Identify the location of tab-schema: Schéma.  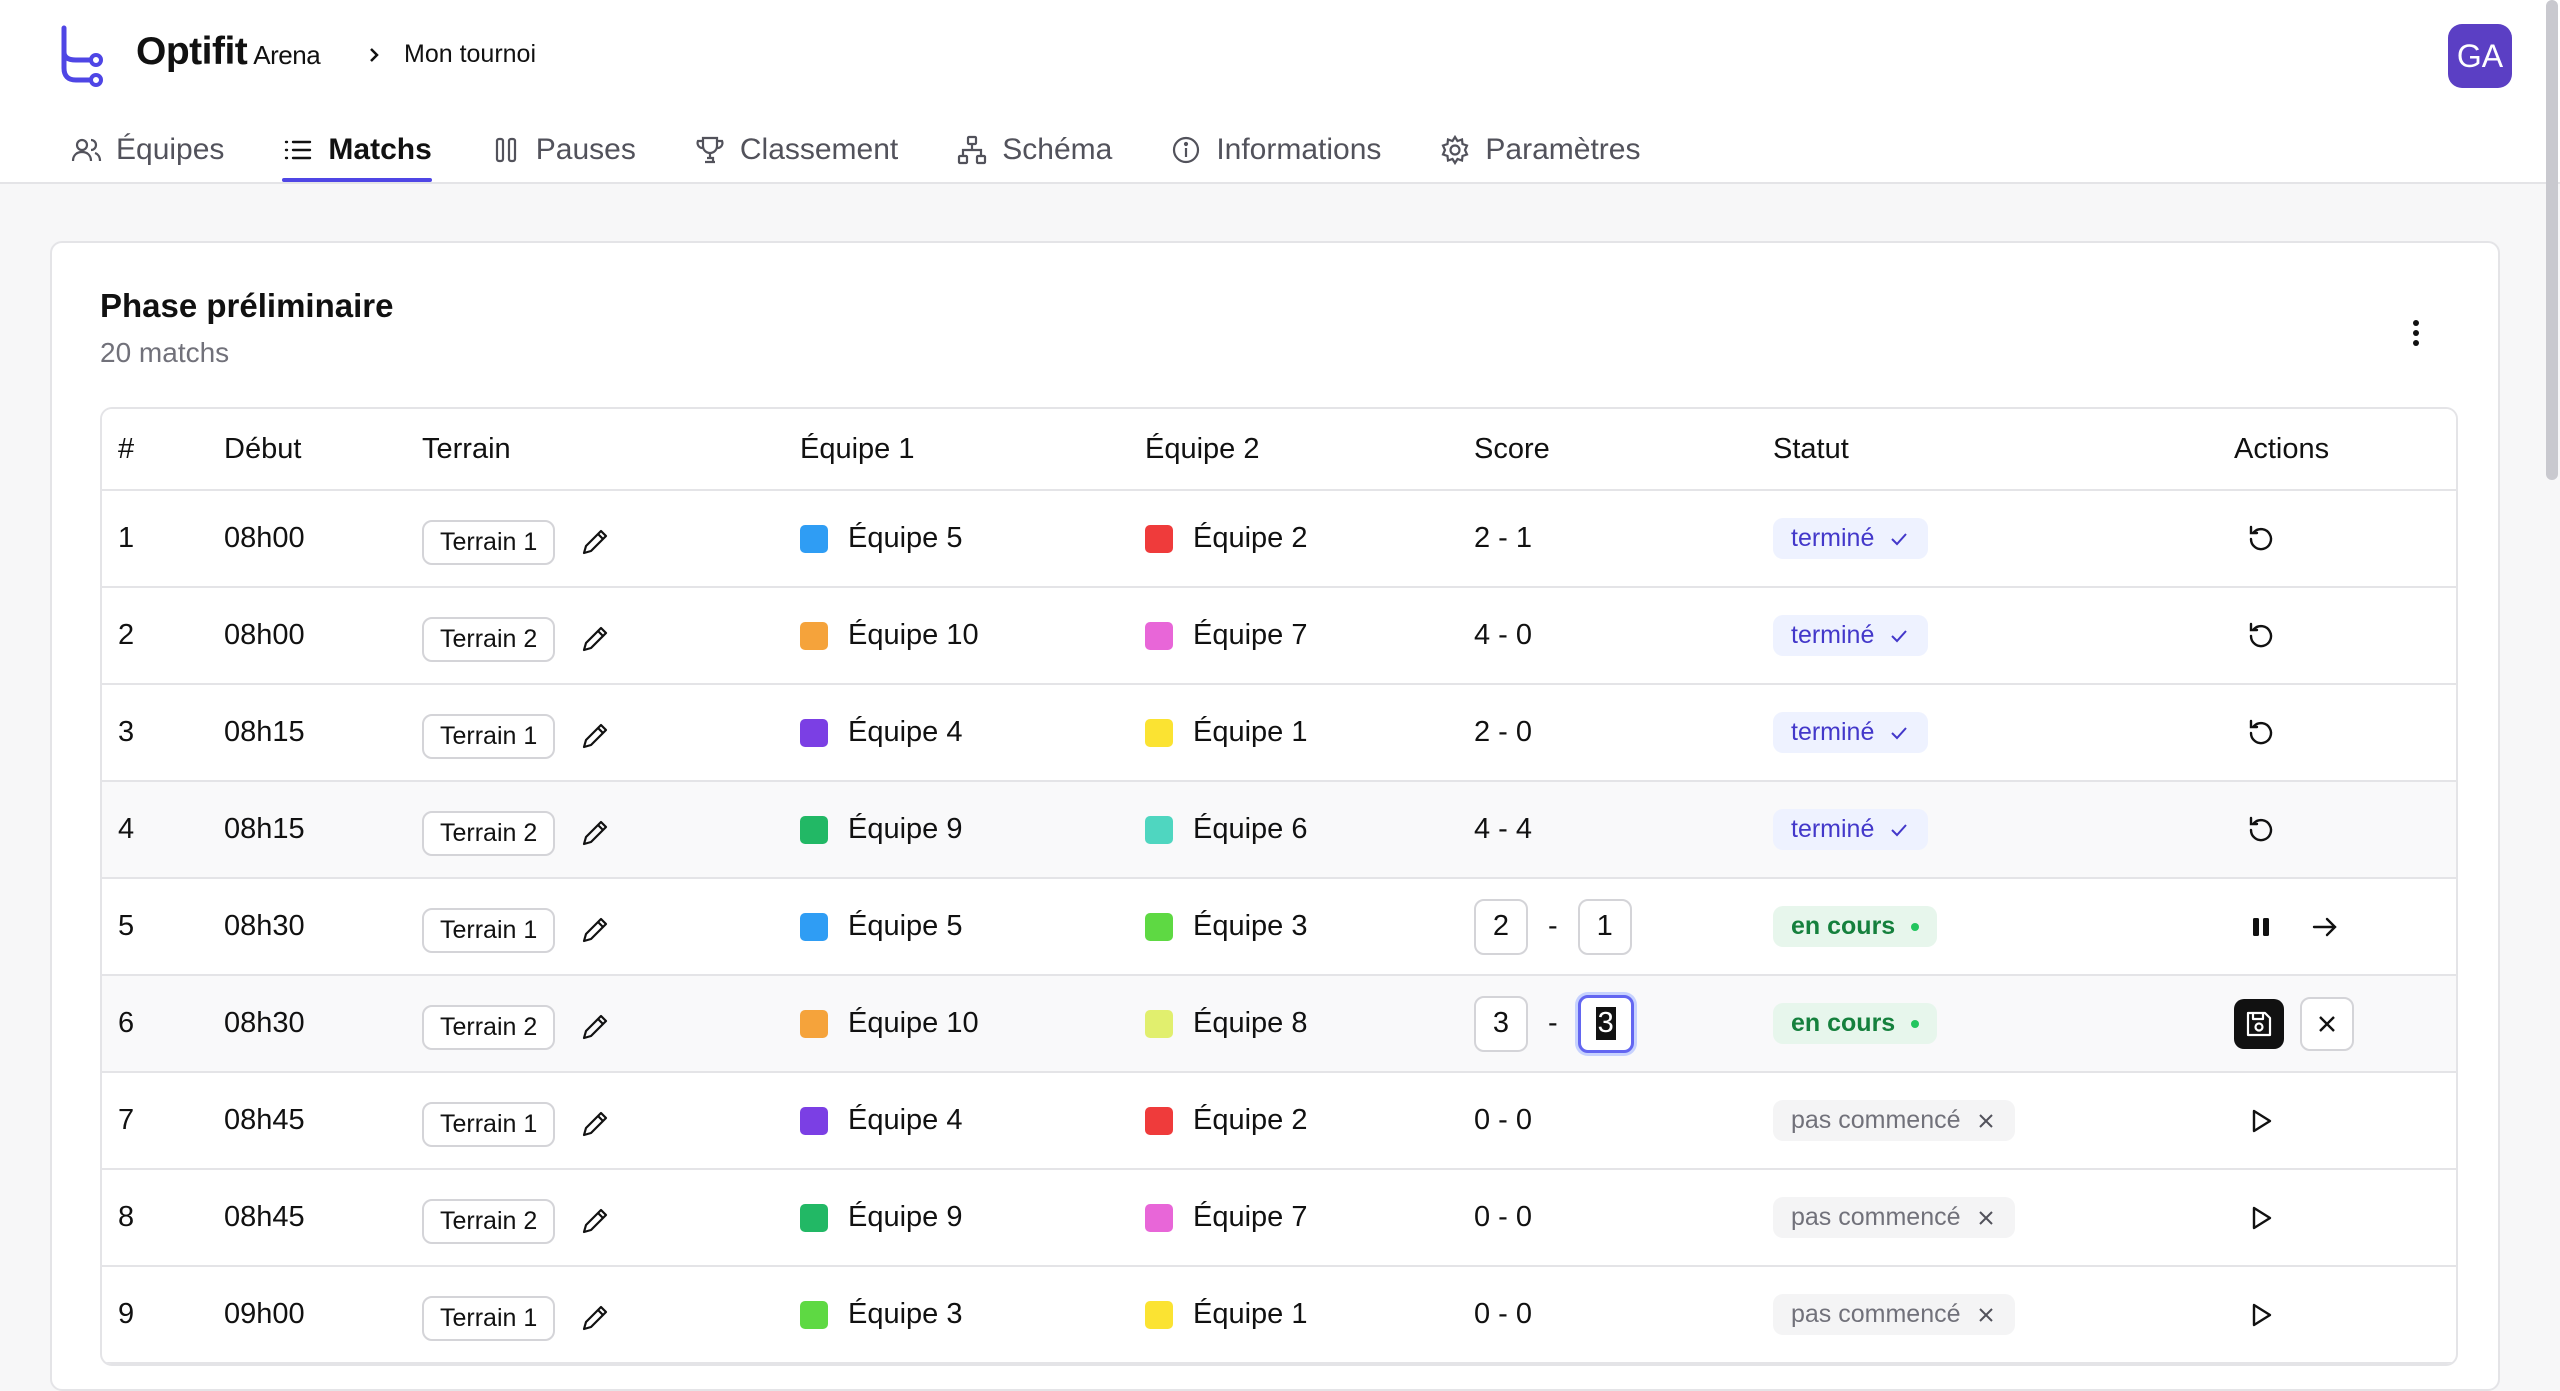
(1034, 150).